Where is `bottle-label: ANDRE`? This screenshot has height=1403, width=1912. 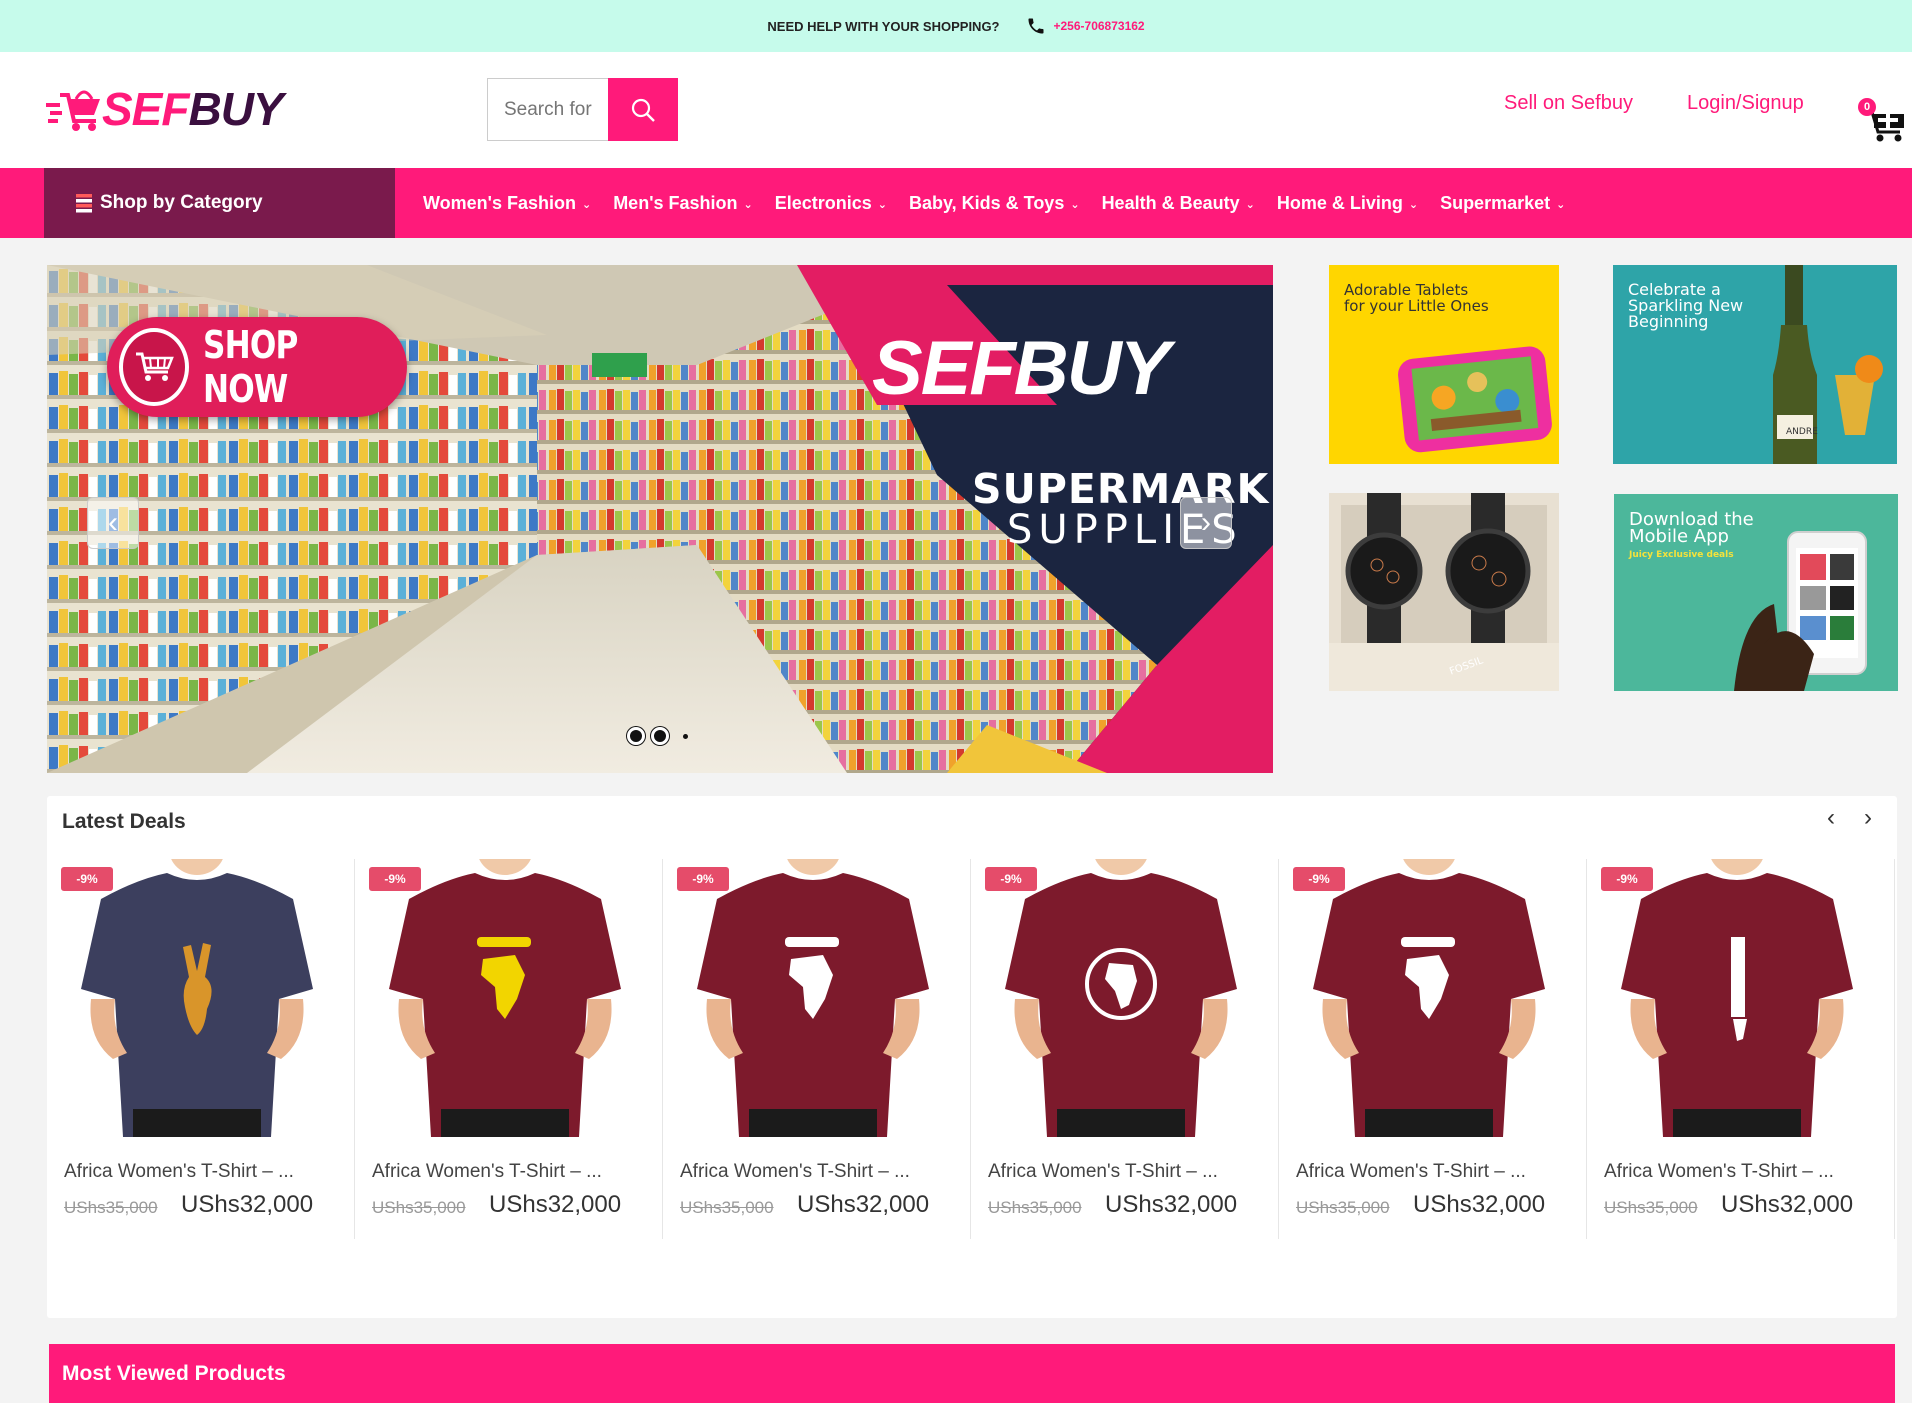 bottle-label: ANDRE is located at coordinates (1802, 432).